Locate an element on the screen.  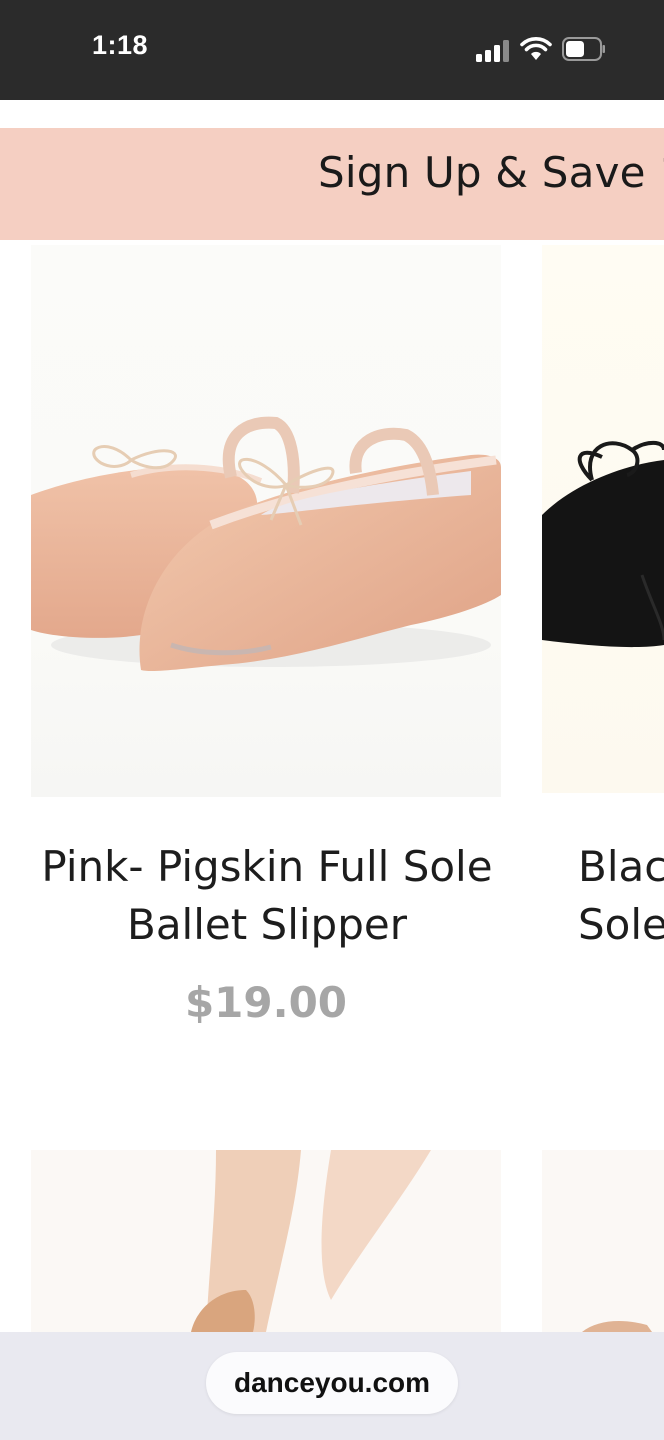
browser-url-bar: danceyou.com is located at coordinates (332, 1386).